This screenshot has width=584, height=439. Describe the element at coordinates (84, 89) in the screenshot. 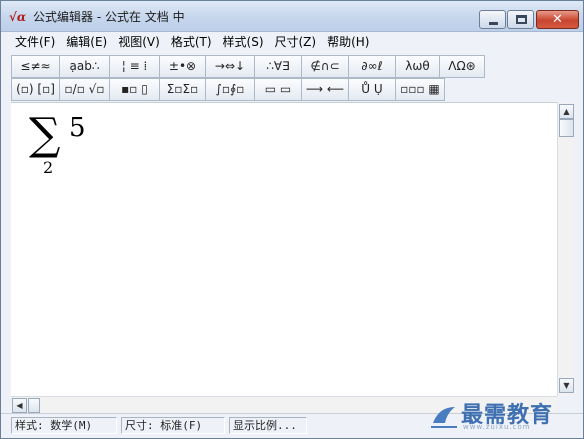

I see `fraction-radical-templates-icon: ▫/▫ √▫` at that location.